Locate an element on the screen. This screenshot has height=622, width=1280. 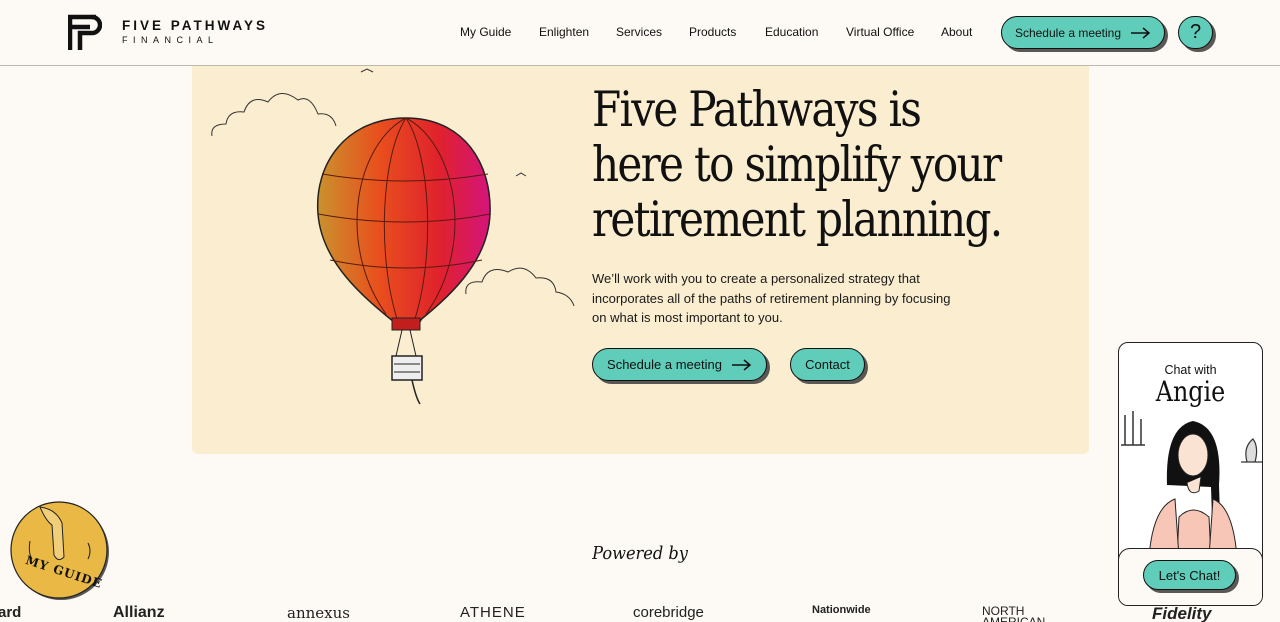
partner-logo-corebridge: corebridge is located at coordinates (668, 612).